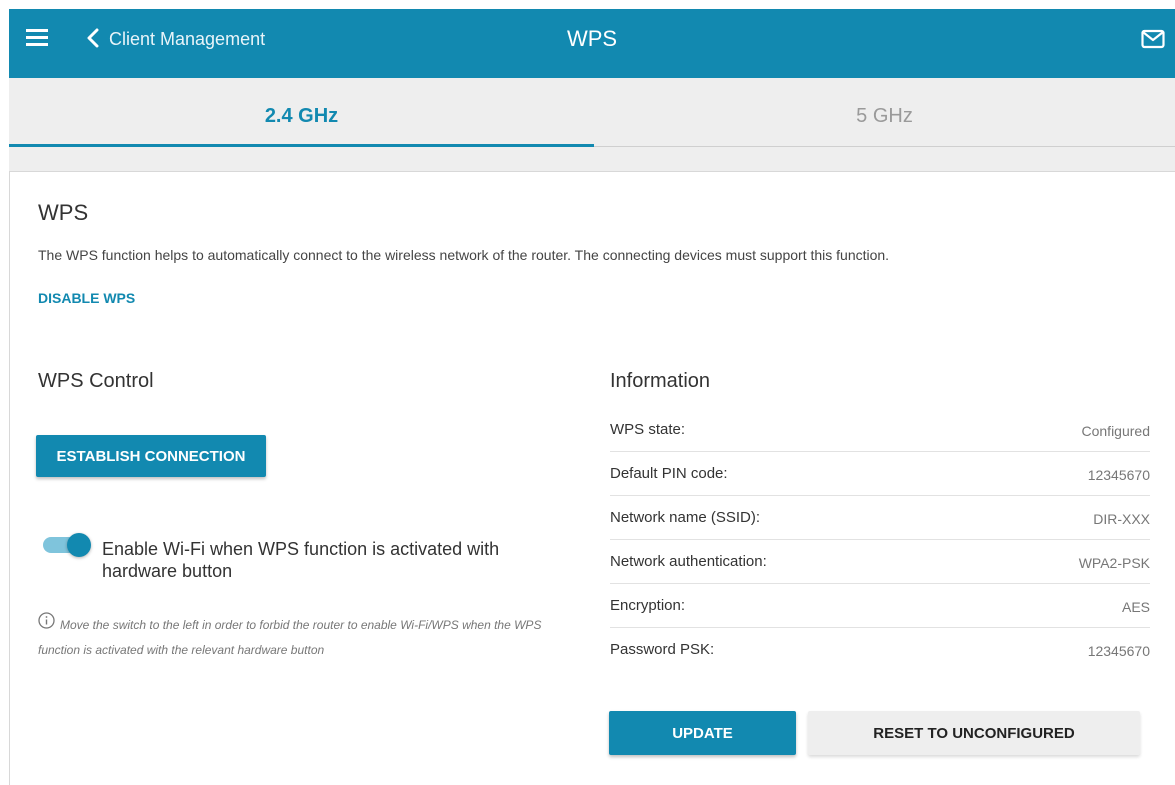 The height and width of the screenshot is (785, 1175). I want to click on hamburger-menu-icon, so click(37, 38).